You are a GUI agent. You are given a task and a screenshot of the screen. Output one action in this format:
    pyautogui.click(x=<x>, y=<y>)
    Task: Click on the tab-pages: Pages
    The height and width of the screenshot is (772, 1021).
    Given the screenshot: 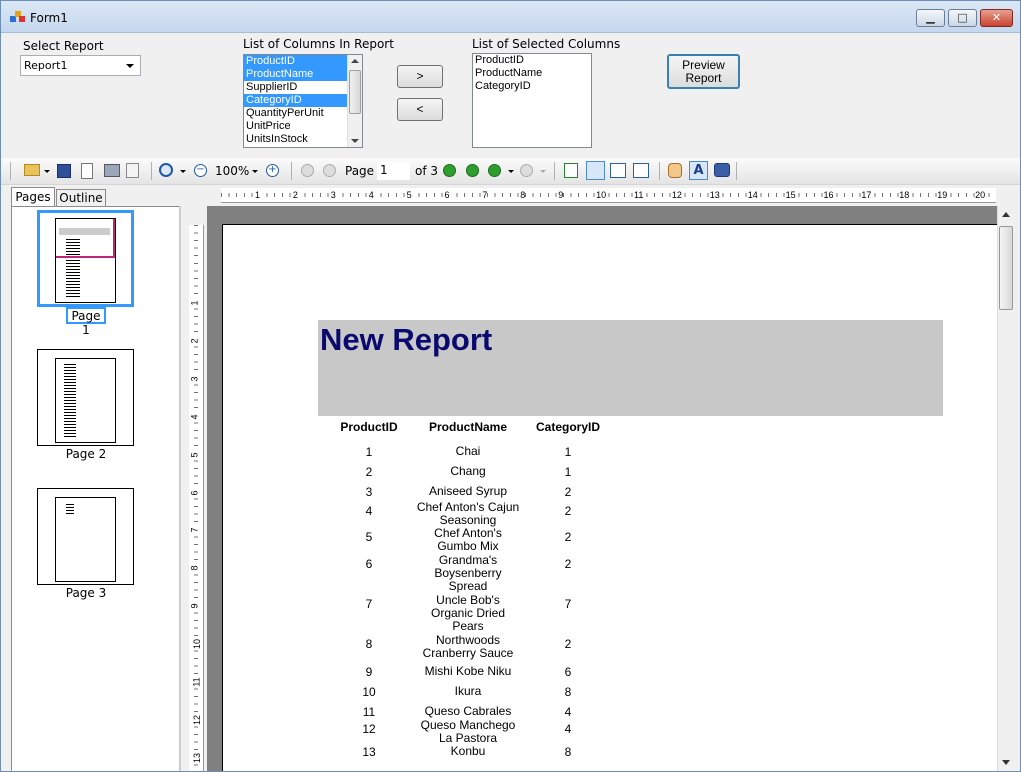 What is the action you would take?
    pyautogui.click(x=33, y=197)
    